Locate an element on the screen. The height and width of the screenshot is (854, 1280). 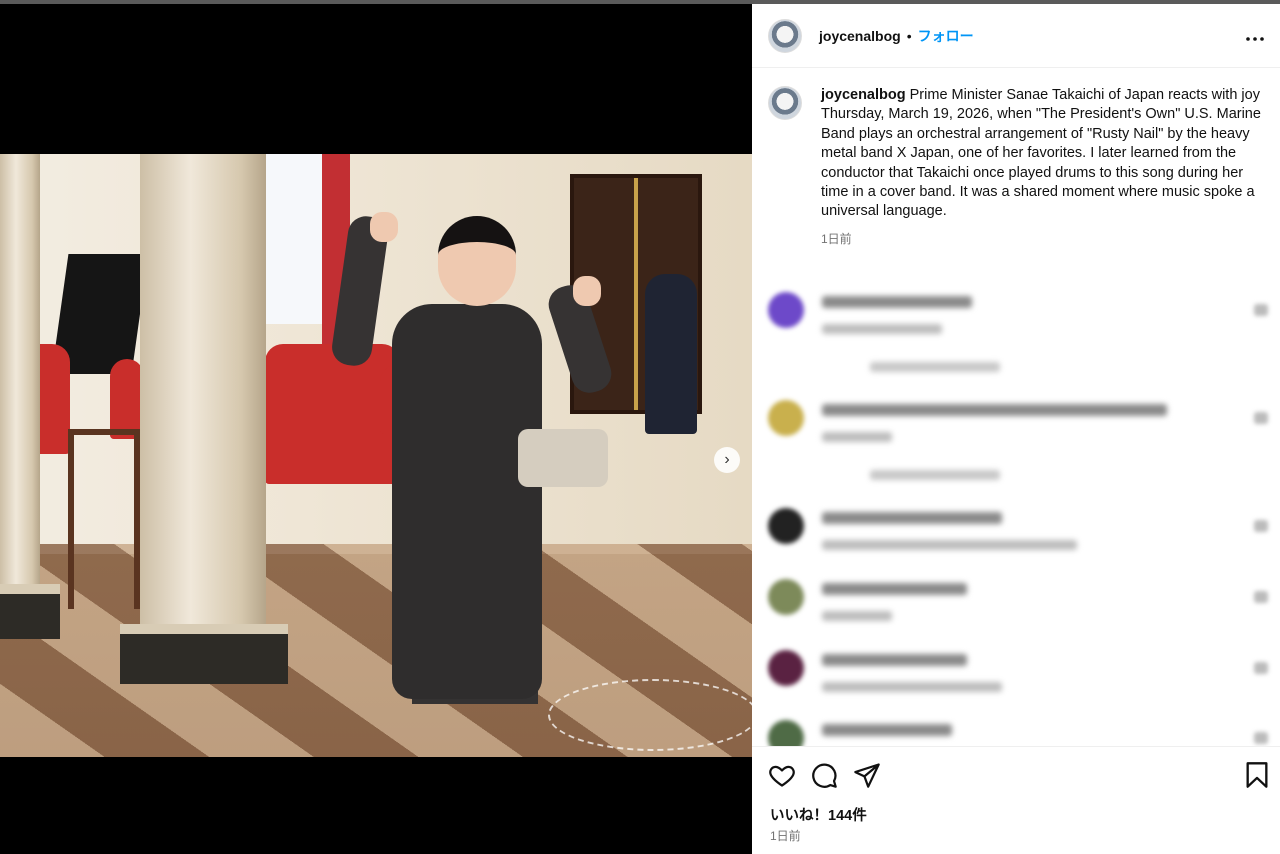
caption-timestamp: 1日前 is located at coordinates (836, 238).